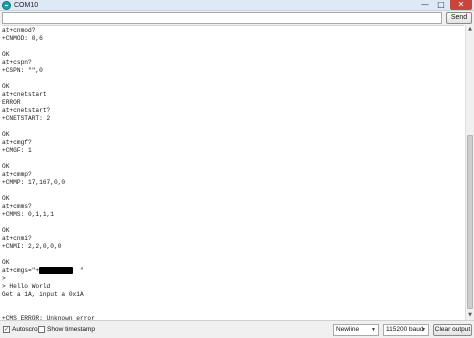 The width and height of the screenshot is (474, 338). I want to click on output-line: +CNMOD: 0,6, so click(22, 38).